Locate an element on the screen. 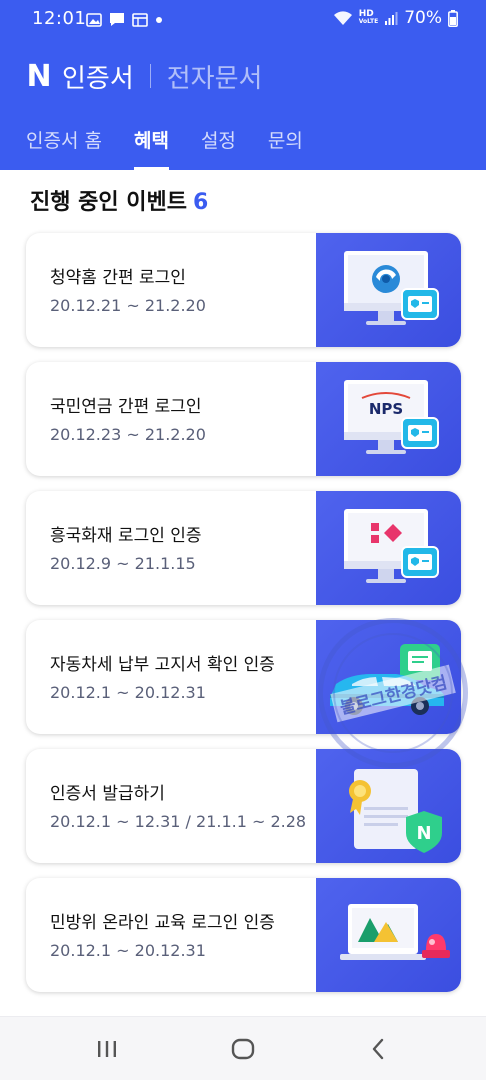 This screenshot has height=1080, width=486. battery-icon is located at coordinates (453, 18).